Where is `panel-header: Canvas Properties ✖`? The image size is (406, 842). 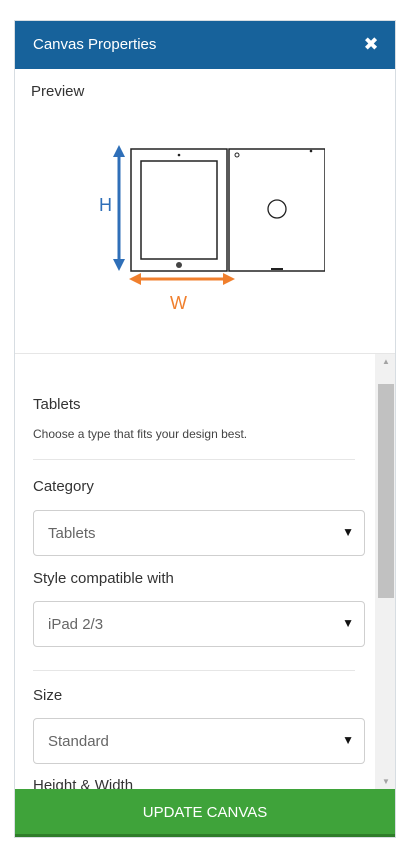
panel-header: Canvas Properties ✖ is located at coordinates (205, 45).